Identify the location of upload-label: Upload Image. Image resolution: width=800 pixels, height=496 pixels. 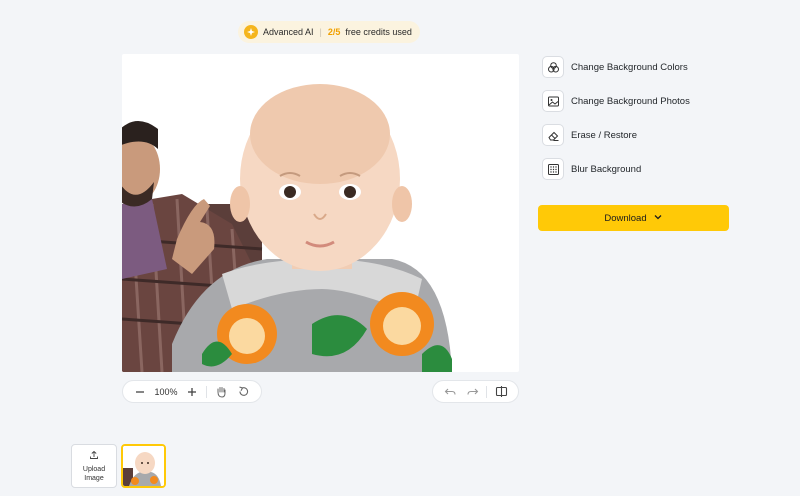
(94, 473).